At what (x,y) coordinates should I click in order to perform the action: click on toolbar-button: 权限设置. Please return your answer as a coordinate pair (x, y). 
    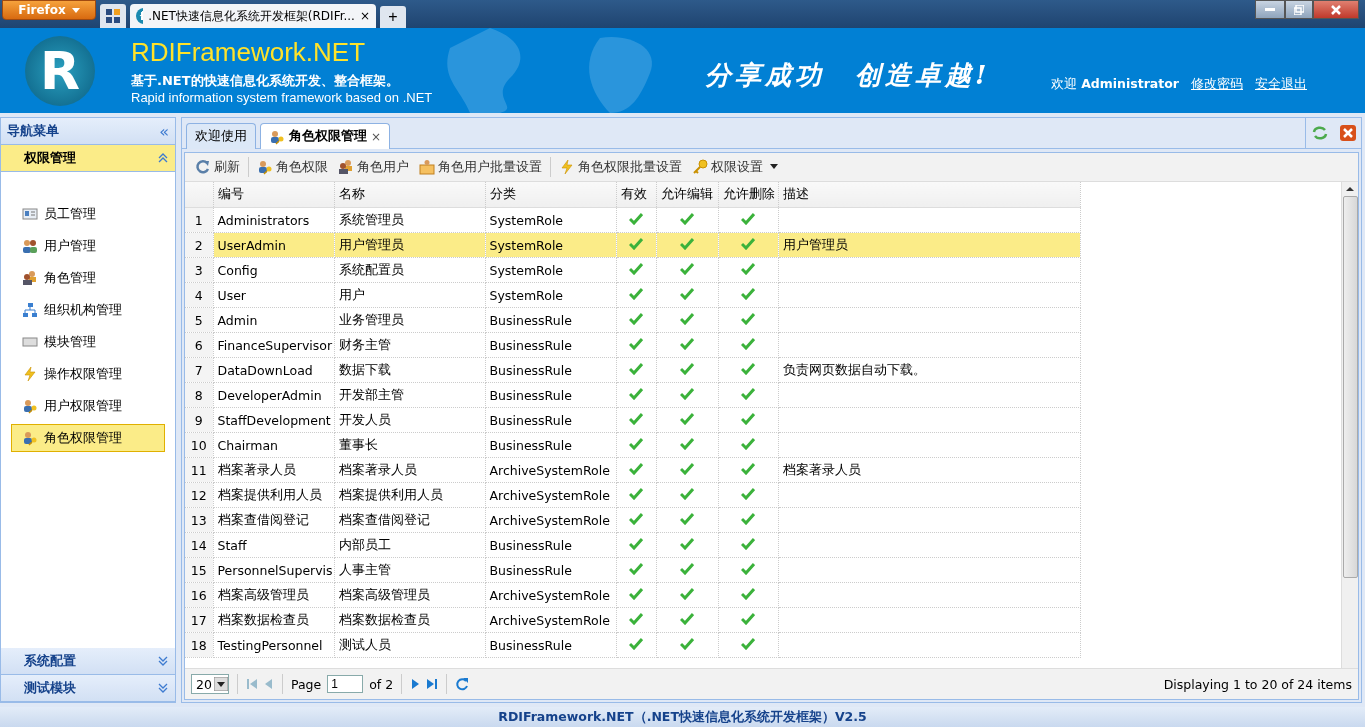
    Looking at the image, I should click on (737, 167).